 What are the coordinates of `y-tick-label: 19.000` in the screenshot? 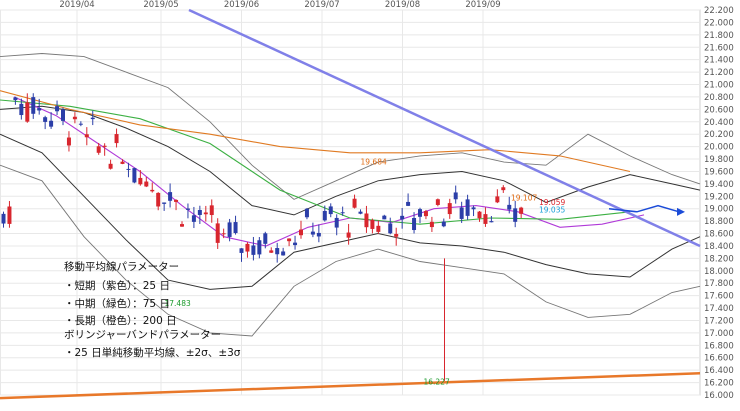 It's located at (719, 210).